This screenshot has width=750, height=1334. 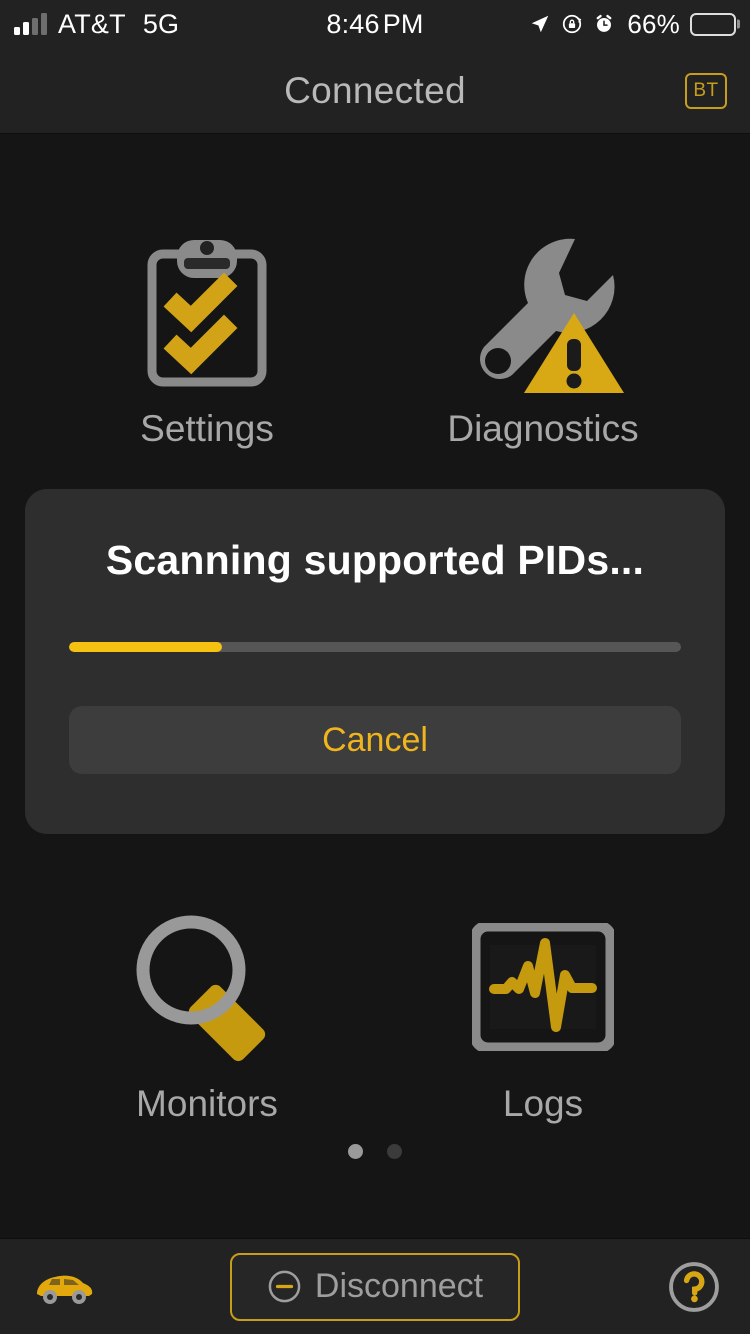 I want to click on status-bar-right: 66%, so click(x=639, y=24).